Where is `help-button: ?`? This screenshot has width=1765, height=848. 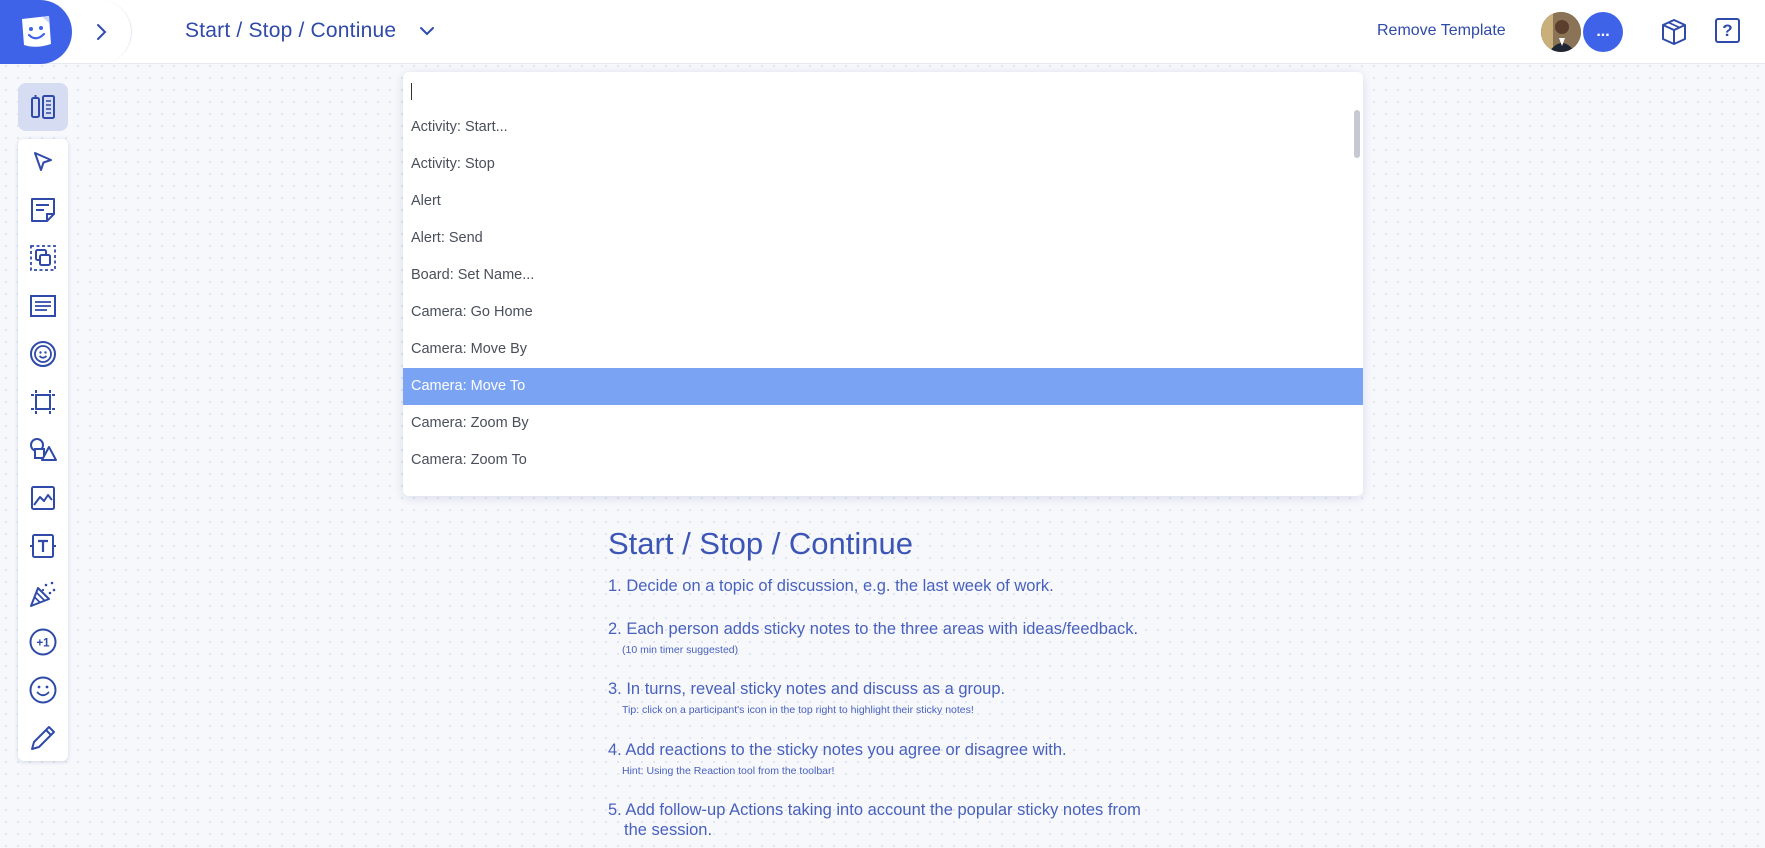
help-button: ? is located at coordinates (1727, 30).